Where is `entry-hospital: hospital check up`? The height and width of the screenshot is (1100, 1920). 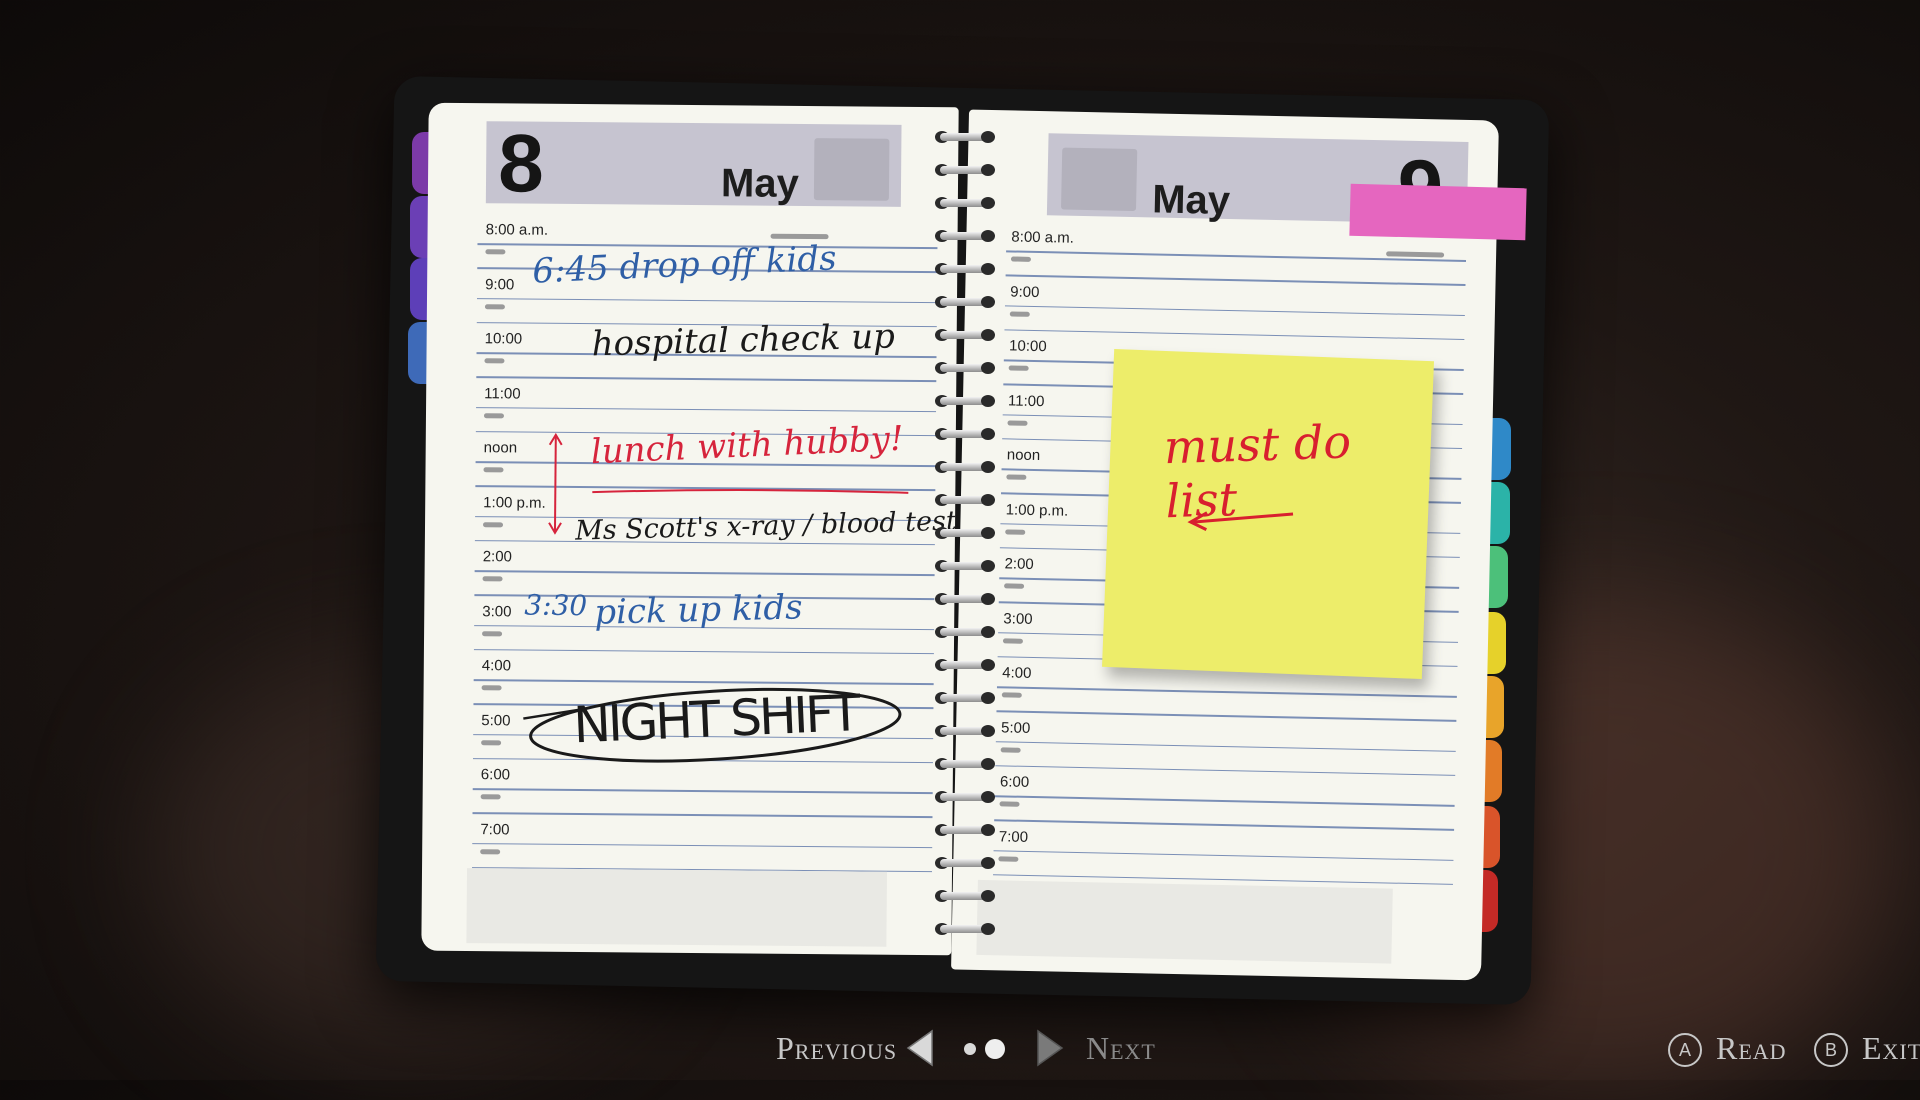 entry-hospital: hospital check up is located at coordinates (743, 340).